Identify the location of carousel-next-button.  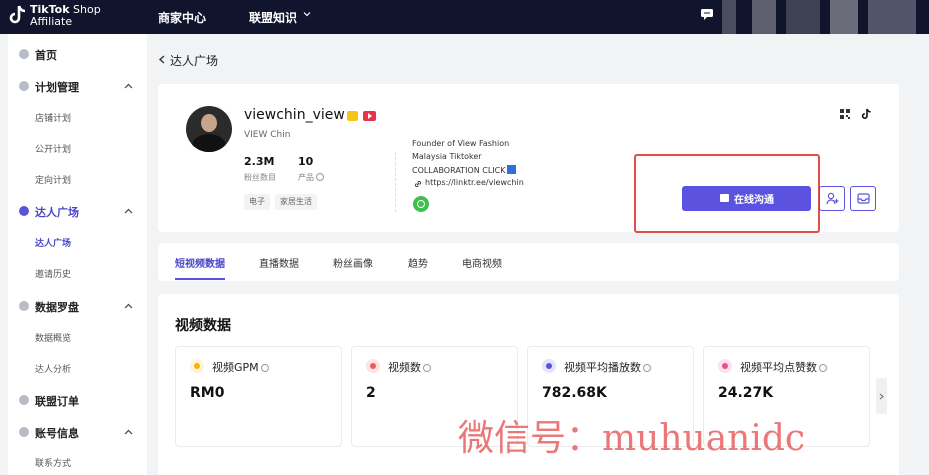
(881, 396).